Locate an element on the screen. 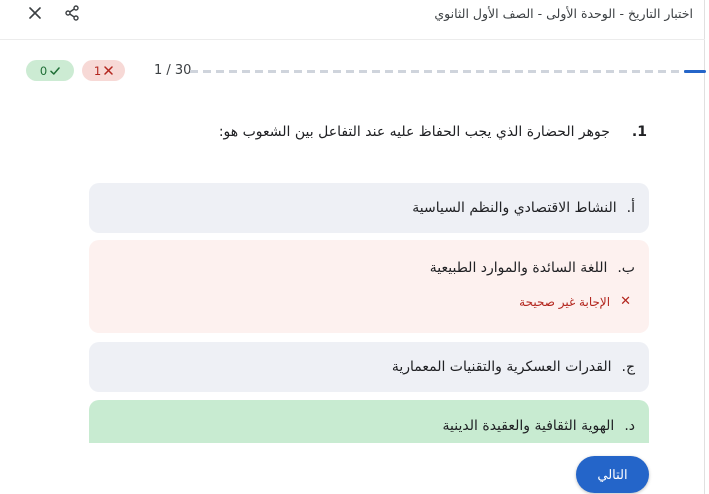 This screenshot has height=494, width=709. question-number: 1. is located at coordinates (639, 132).